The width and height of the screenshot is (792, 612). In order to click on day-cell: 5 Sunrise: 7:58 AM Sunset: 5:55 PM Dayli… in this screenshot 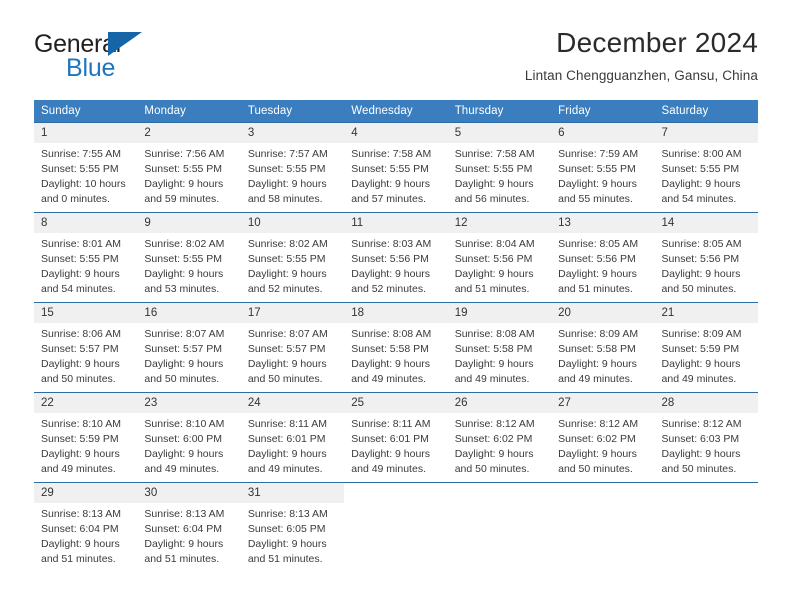, I will do `click(499, 167)`.